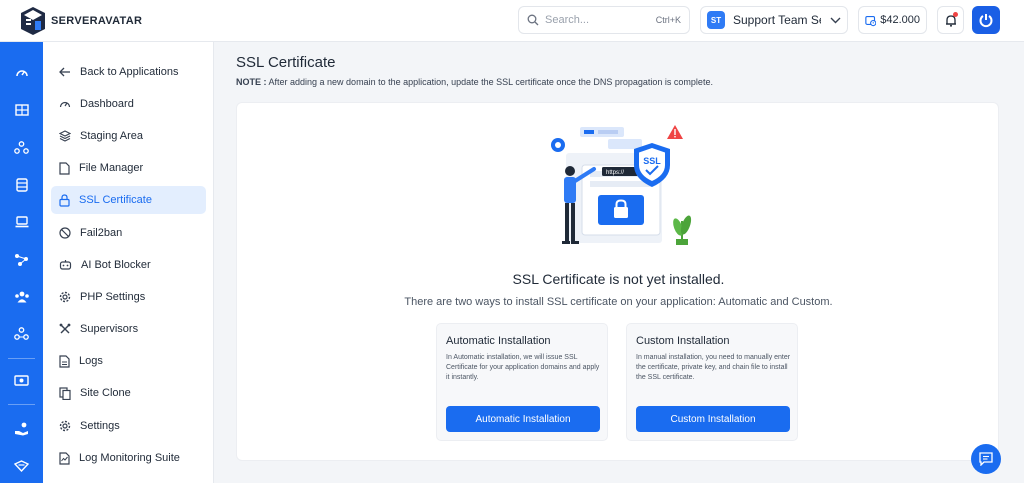  What do you see at coordinates (592, 20) in the screenshot?
I see `search-input` at bounding box center [592, 20].